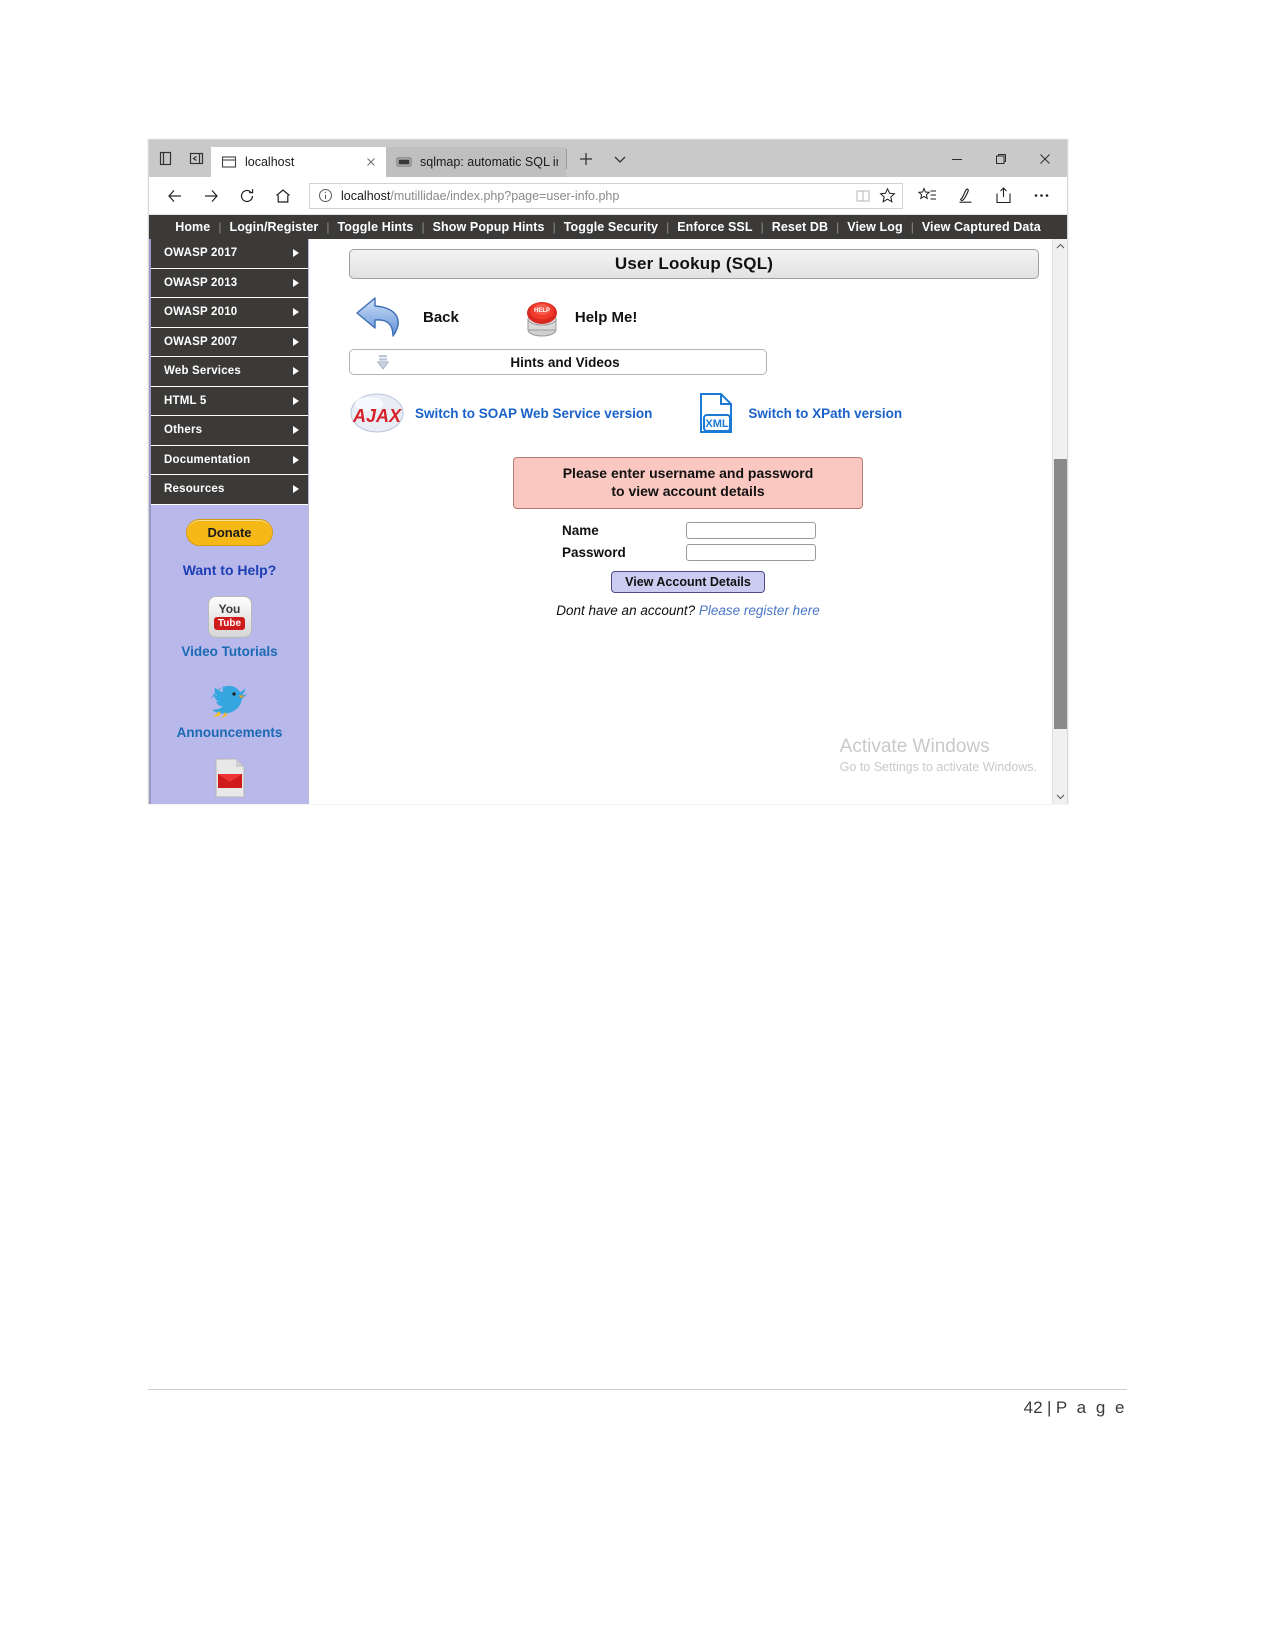 Image resolution: width=1275 pixels, height=1651 pixels. Describe the element at coordinates (196, 158) in the screenshot. I see `restore-tabs-icon` at that location.